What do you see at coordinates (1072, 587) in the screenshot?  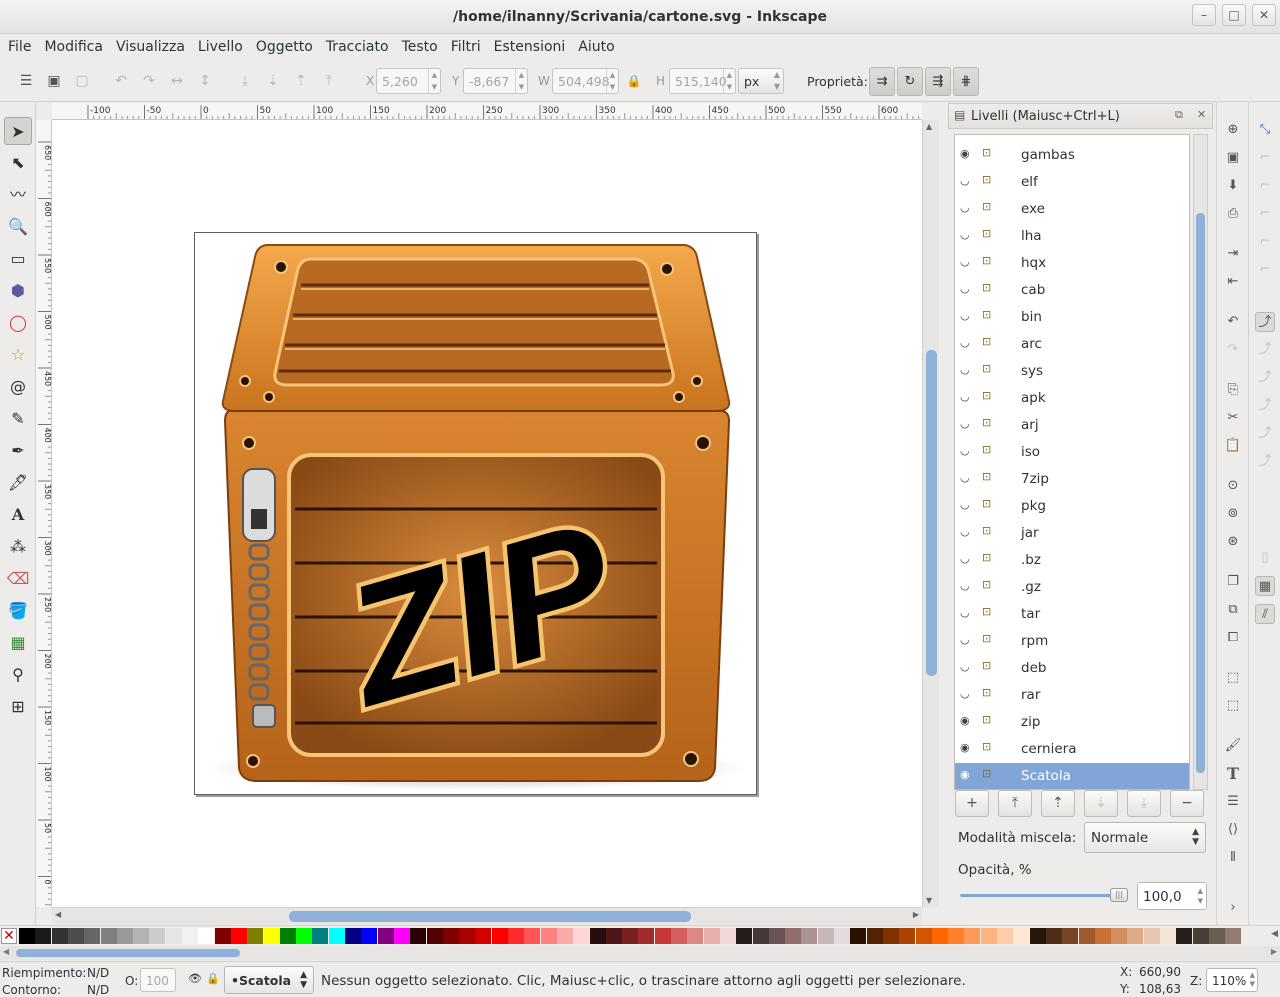 I see `layer-row: ◡ ⊡ .gz` at bounding box center [1072, 587].